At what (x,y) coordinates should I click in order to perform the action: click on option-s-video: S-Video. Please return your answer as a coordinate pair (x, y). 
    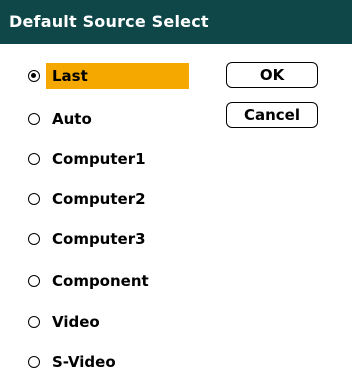
    Looking at the image, I should click on (106, 362).